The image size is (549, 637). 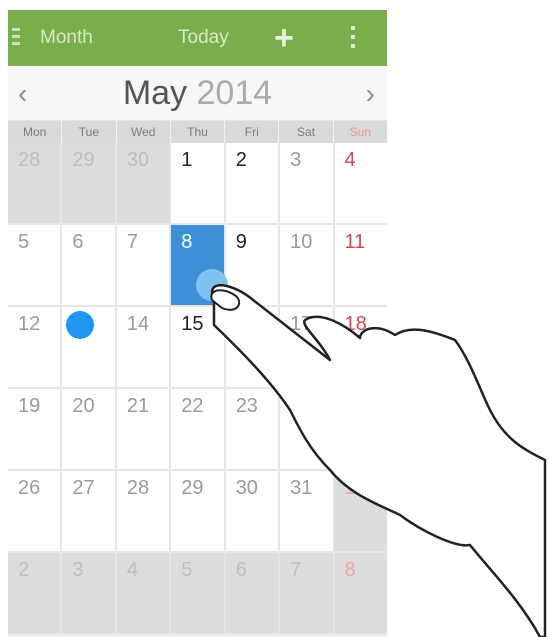 What do you see at coordinates (360, 430) in the screenshot?
I see `day-cell: 25` at bounding box center [360, 430].